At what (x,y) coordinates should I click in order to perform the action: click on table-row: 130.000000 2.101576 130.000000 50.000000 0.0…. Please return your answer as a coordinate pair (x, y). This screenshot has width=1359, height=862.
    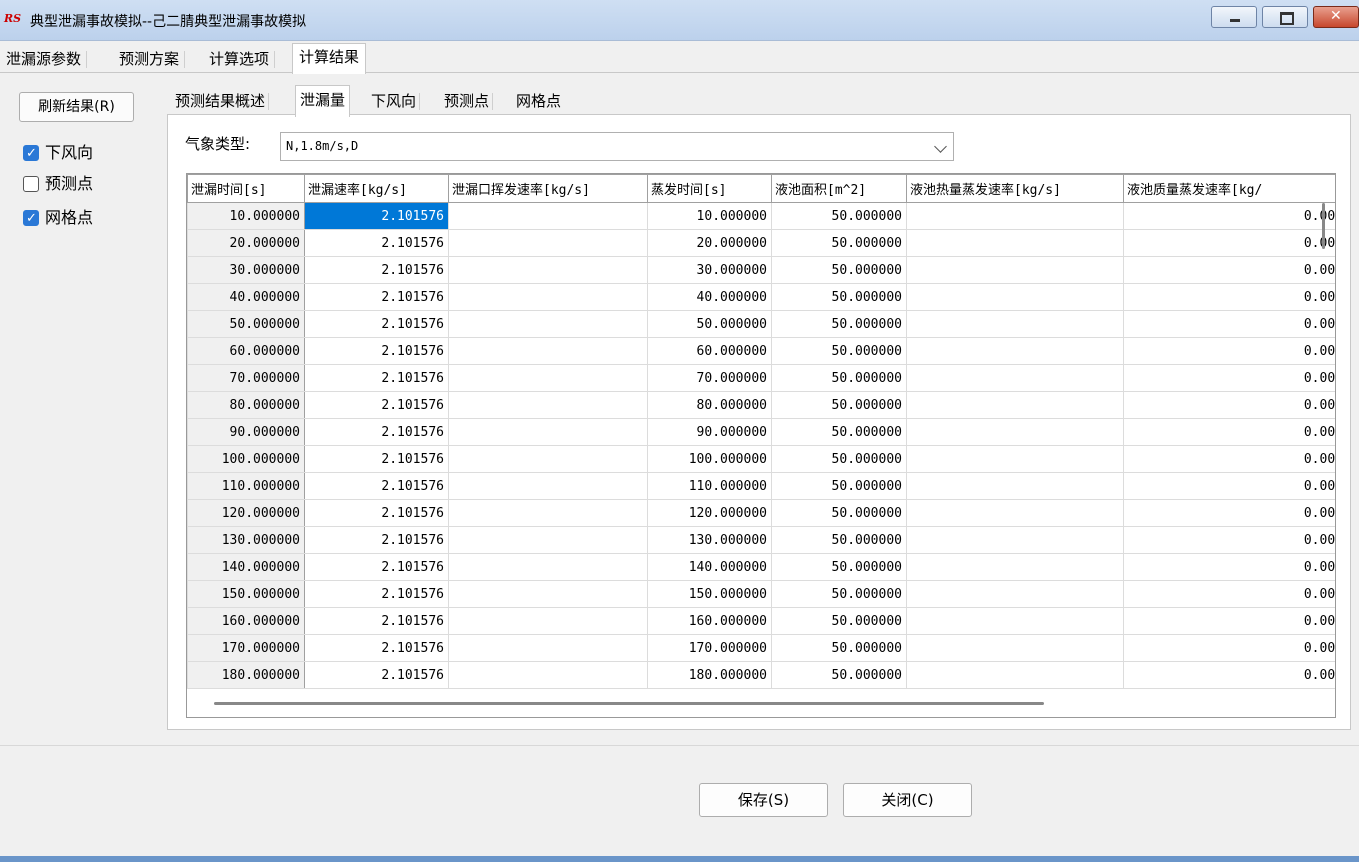
    Looking at the image, I should click on (761, 540).